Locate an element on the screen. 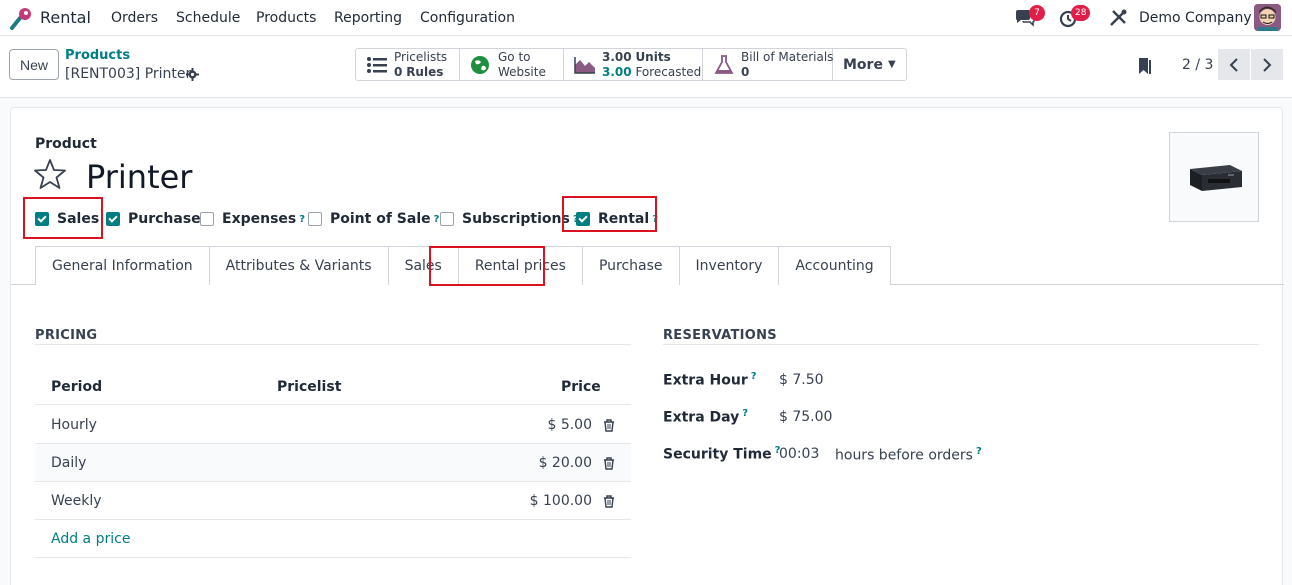 This screenshot has height=585, width=1292. breadcrumb-products: Products is located at coordinates (97, 55).